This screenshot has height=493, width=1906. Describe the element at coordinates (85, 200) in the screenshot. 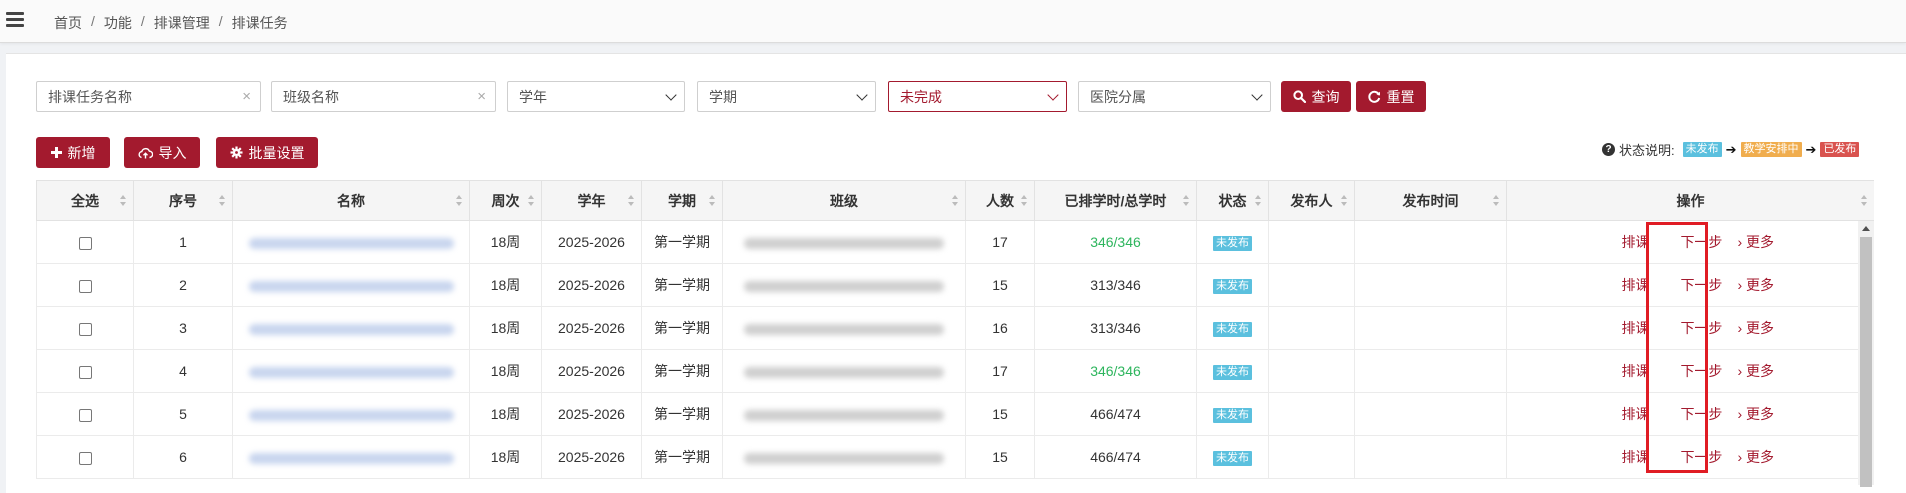

I see `header-select-all: 全选` at that location.